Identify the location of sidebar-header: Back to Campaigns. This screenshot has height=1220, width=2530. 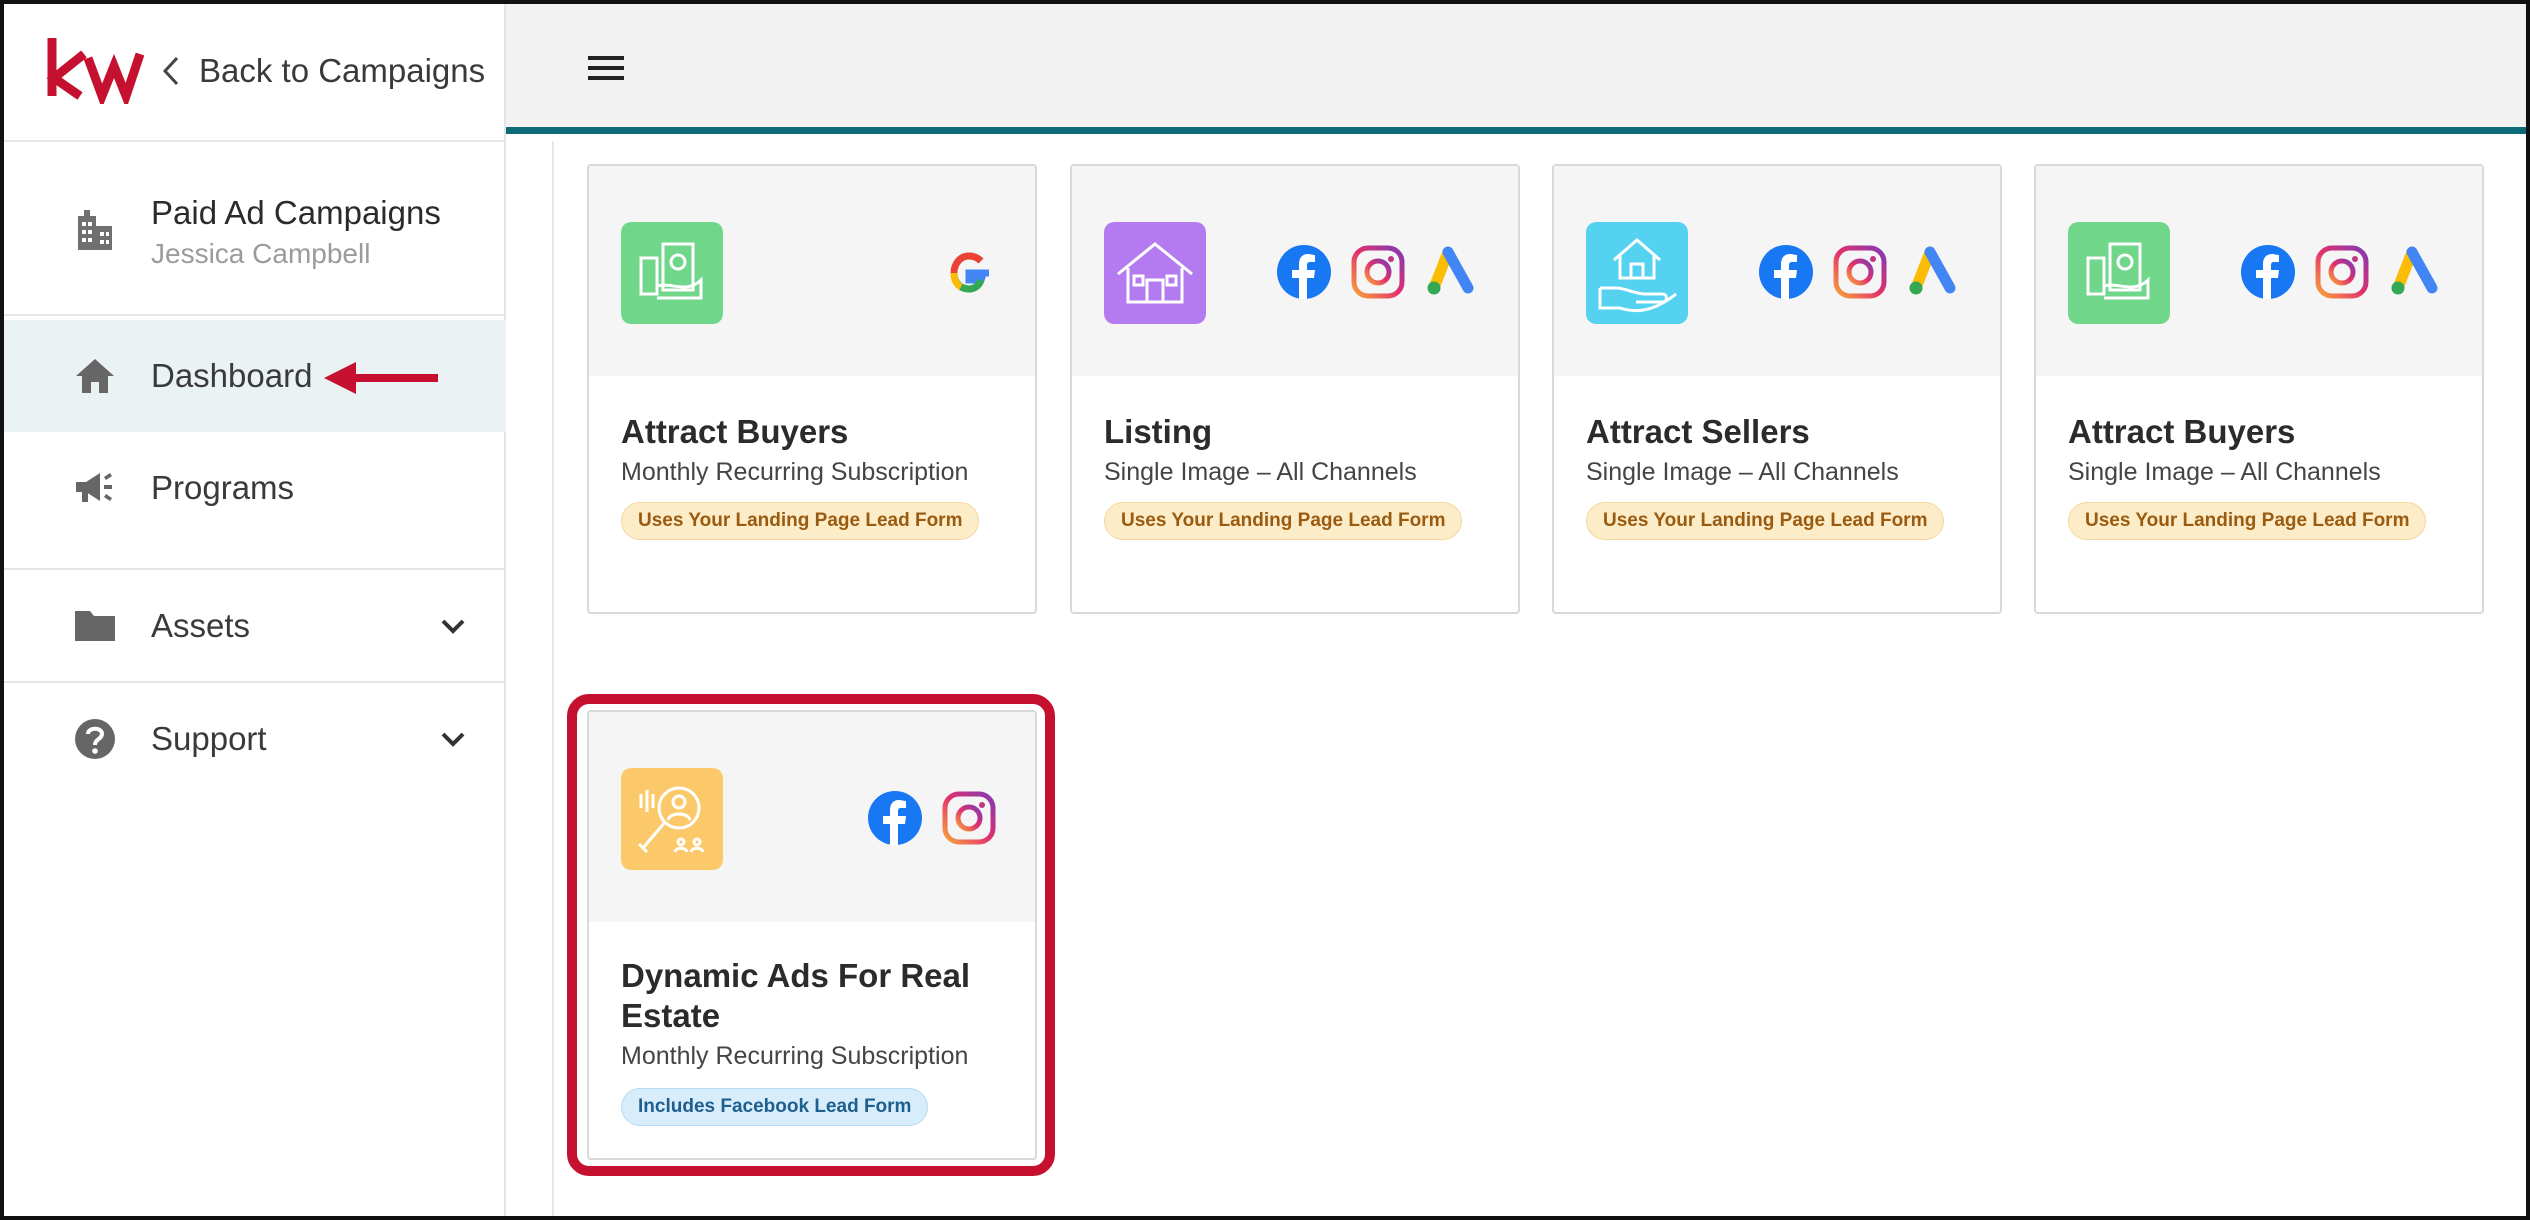
(255, 73).